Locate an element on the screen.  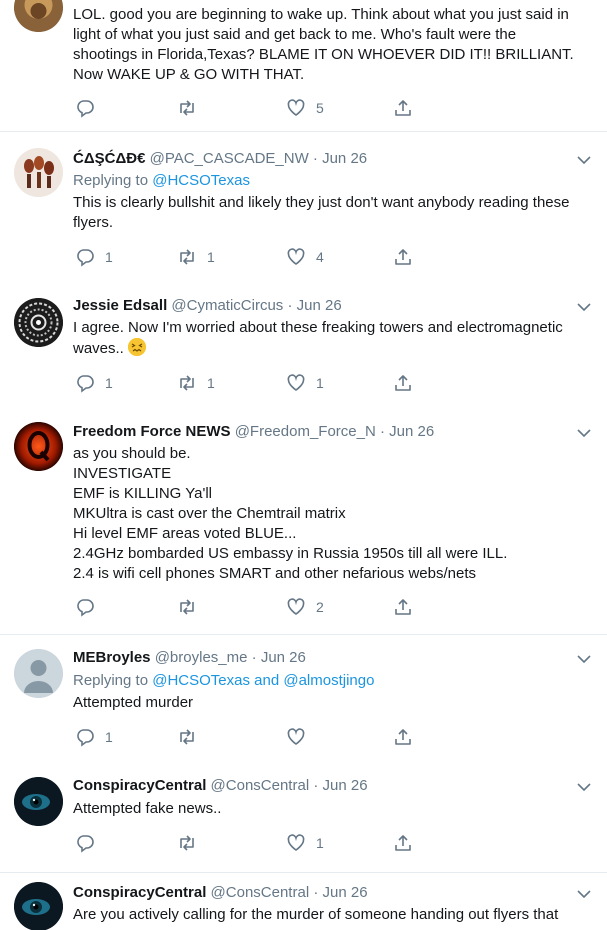
like-button: 2 is located at coordinates (305, 607).